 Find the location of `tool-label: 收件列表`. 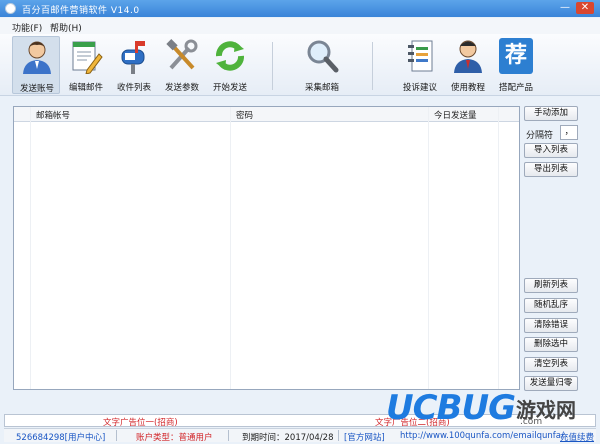

tool-label: 收件列表 is located at coordinates (133, 88).